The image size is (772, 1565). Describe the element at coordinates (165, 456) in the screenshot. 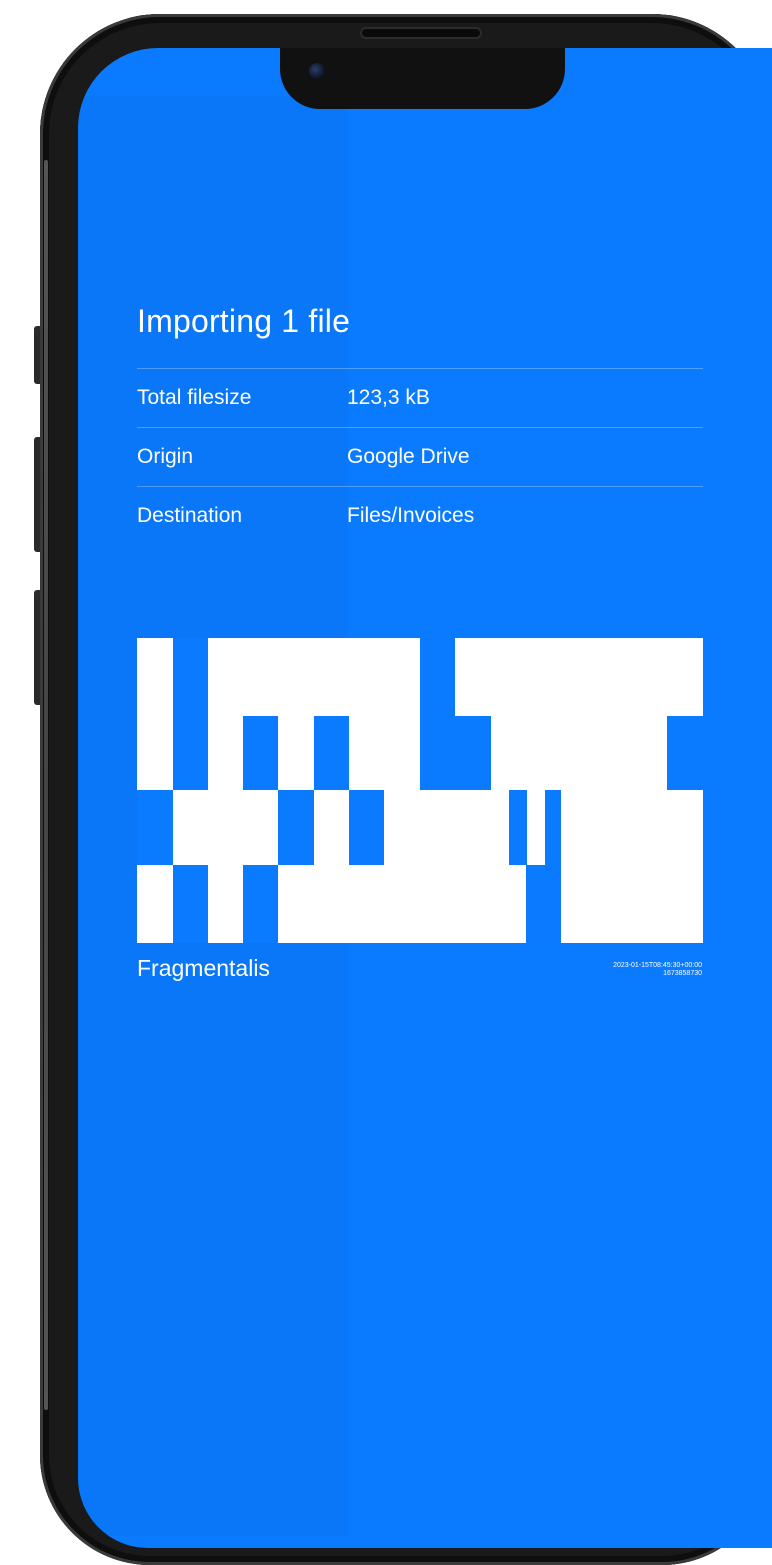

I see `detail-label: Origin` at that location.